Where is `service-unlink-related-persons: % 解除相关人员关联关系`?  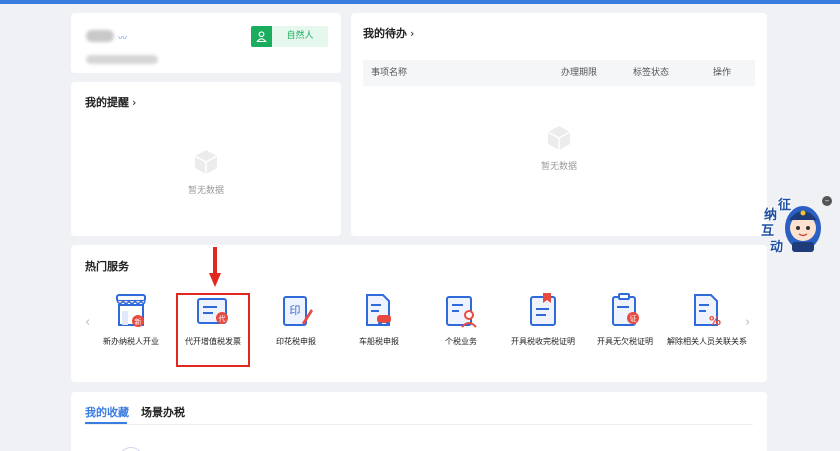 service-unlink-related-persons: % 解除相关人员关联关系 is located at coordinates (707, 319).